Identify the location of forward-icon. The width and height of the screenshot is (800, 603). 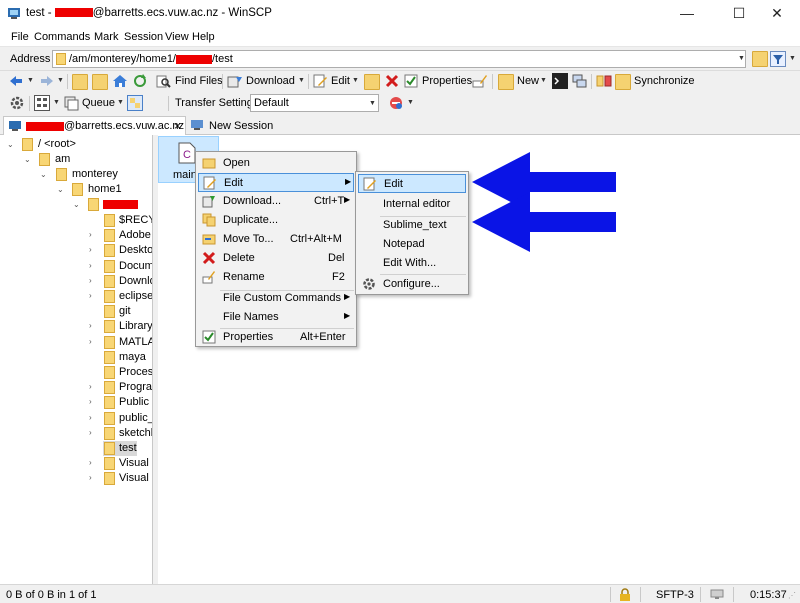
(47, 81).